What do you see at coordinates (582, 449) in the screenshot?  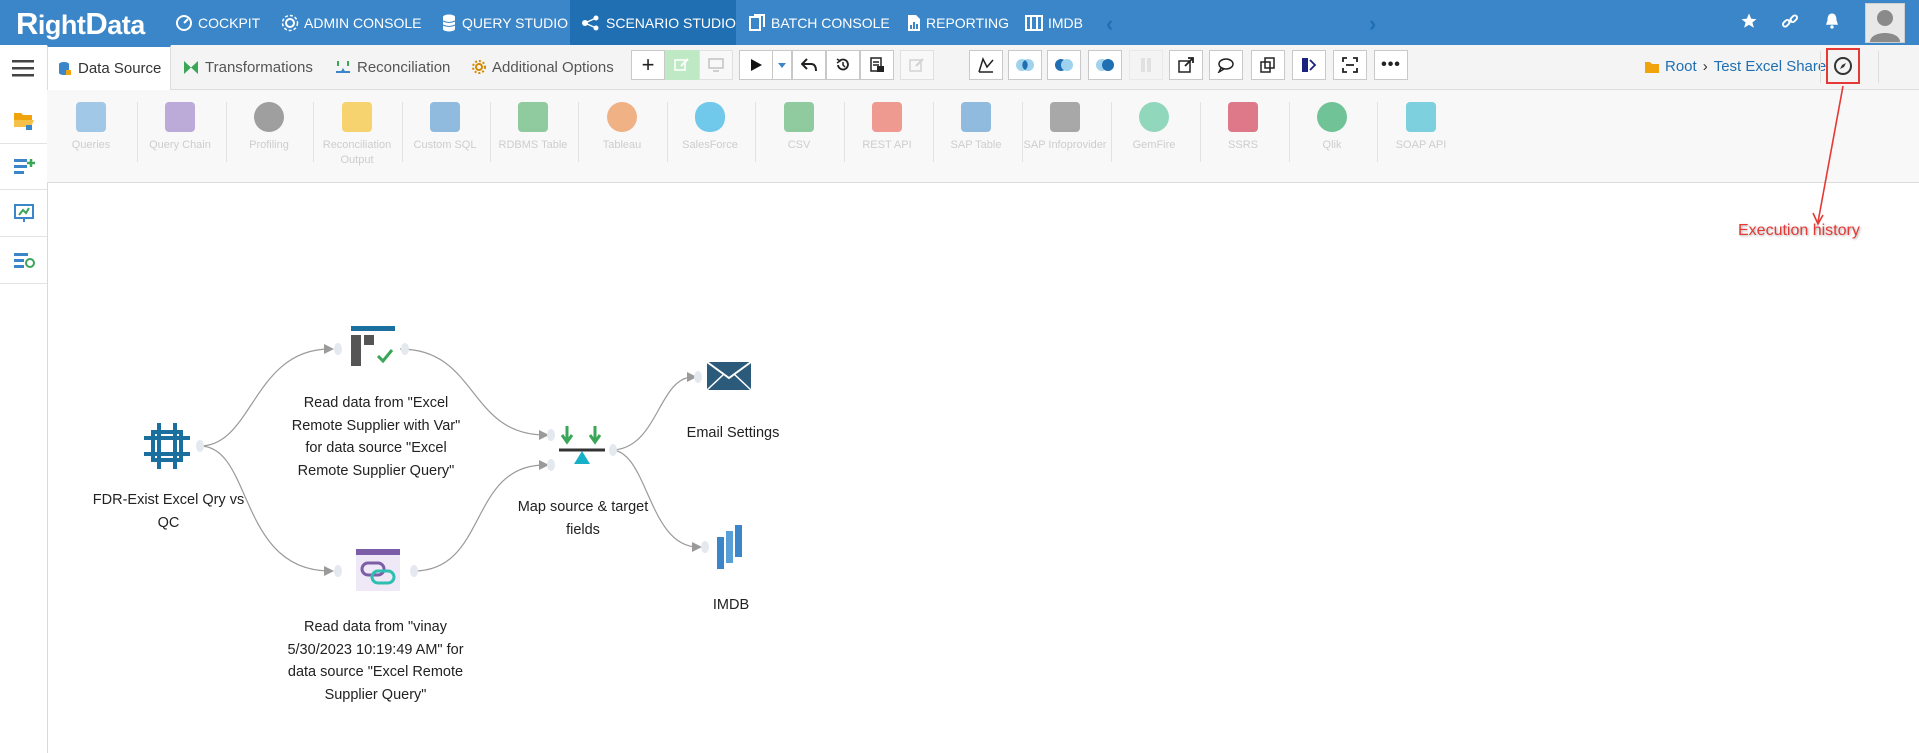 I see `map-fields-node-icon` at bounding box center [582, 449].